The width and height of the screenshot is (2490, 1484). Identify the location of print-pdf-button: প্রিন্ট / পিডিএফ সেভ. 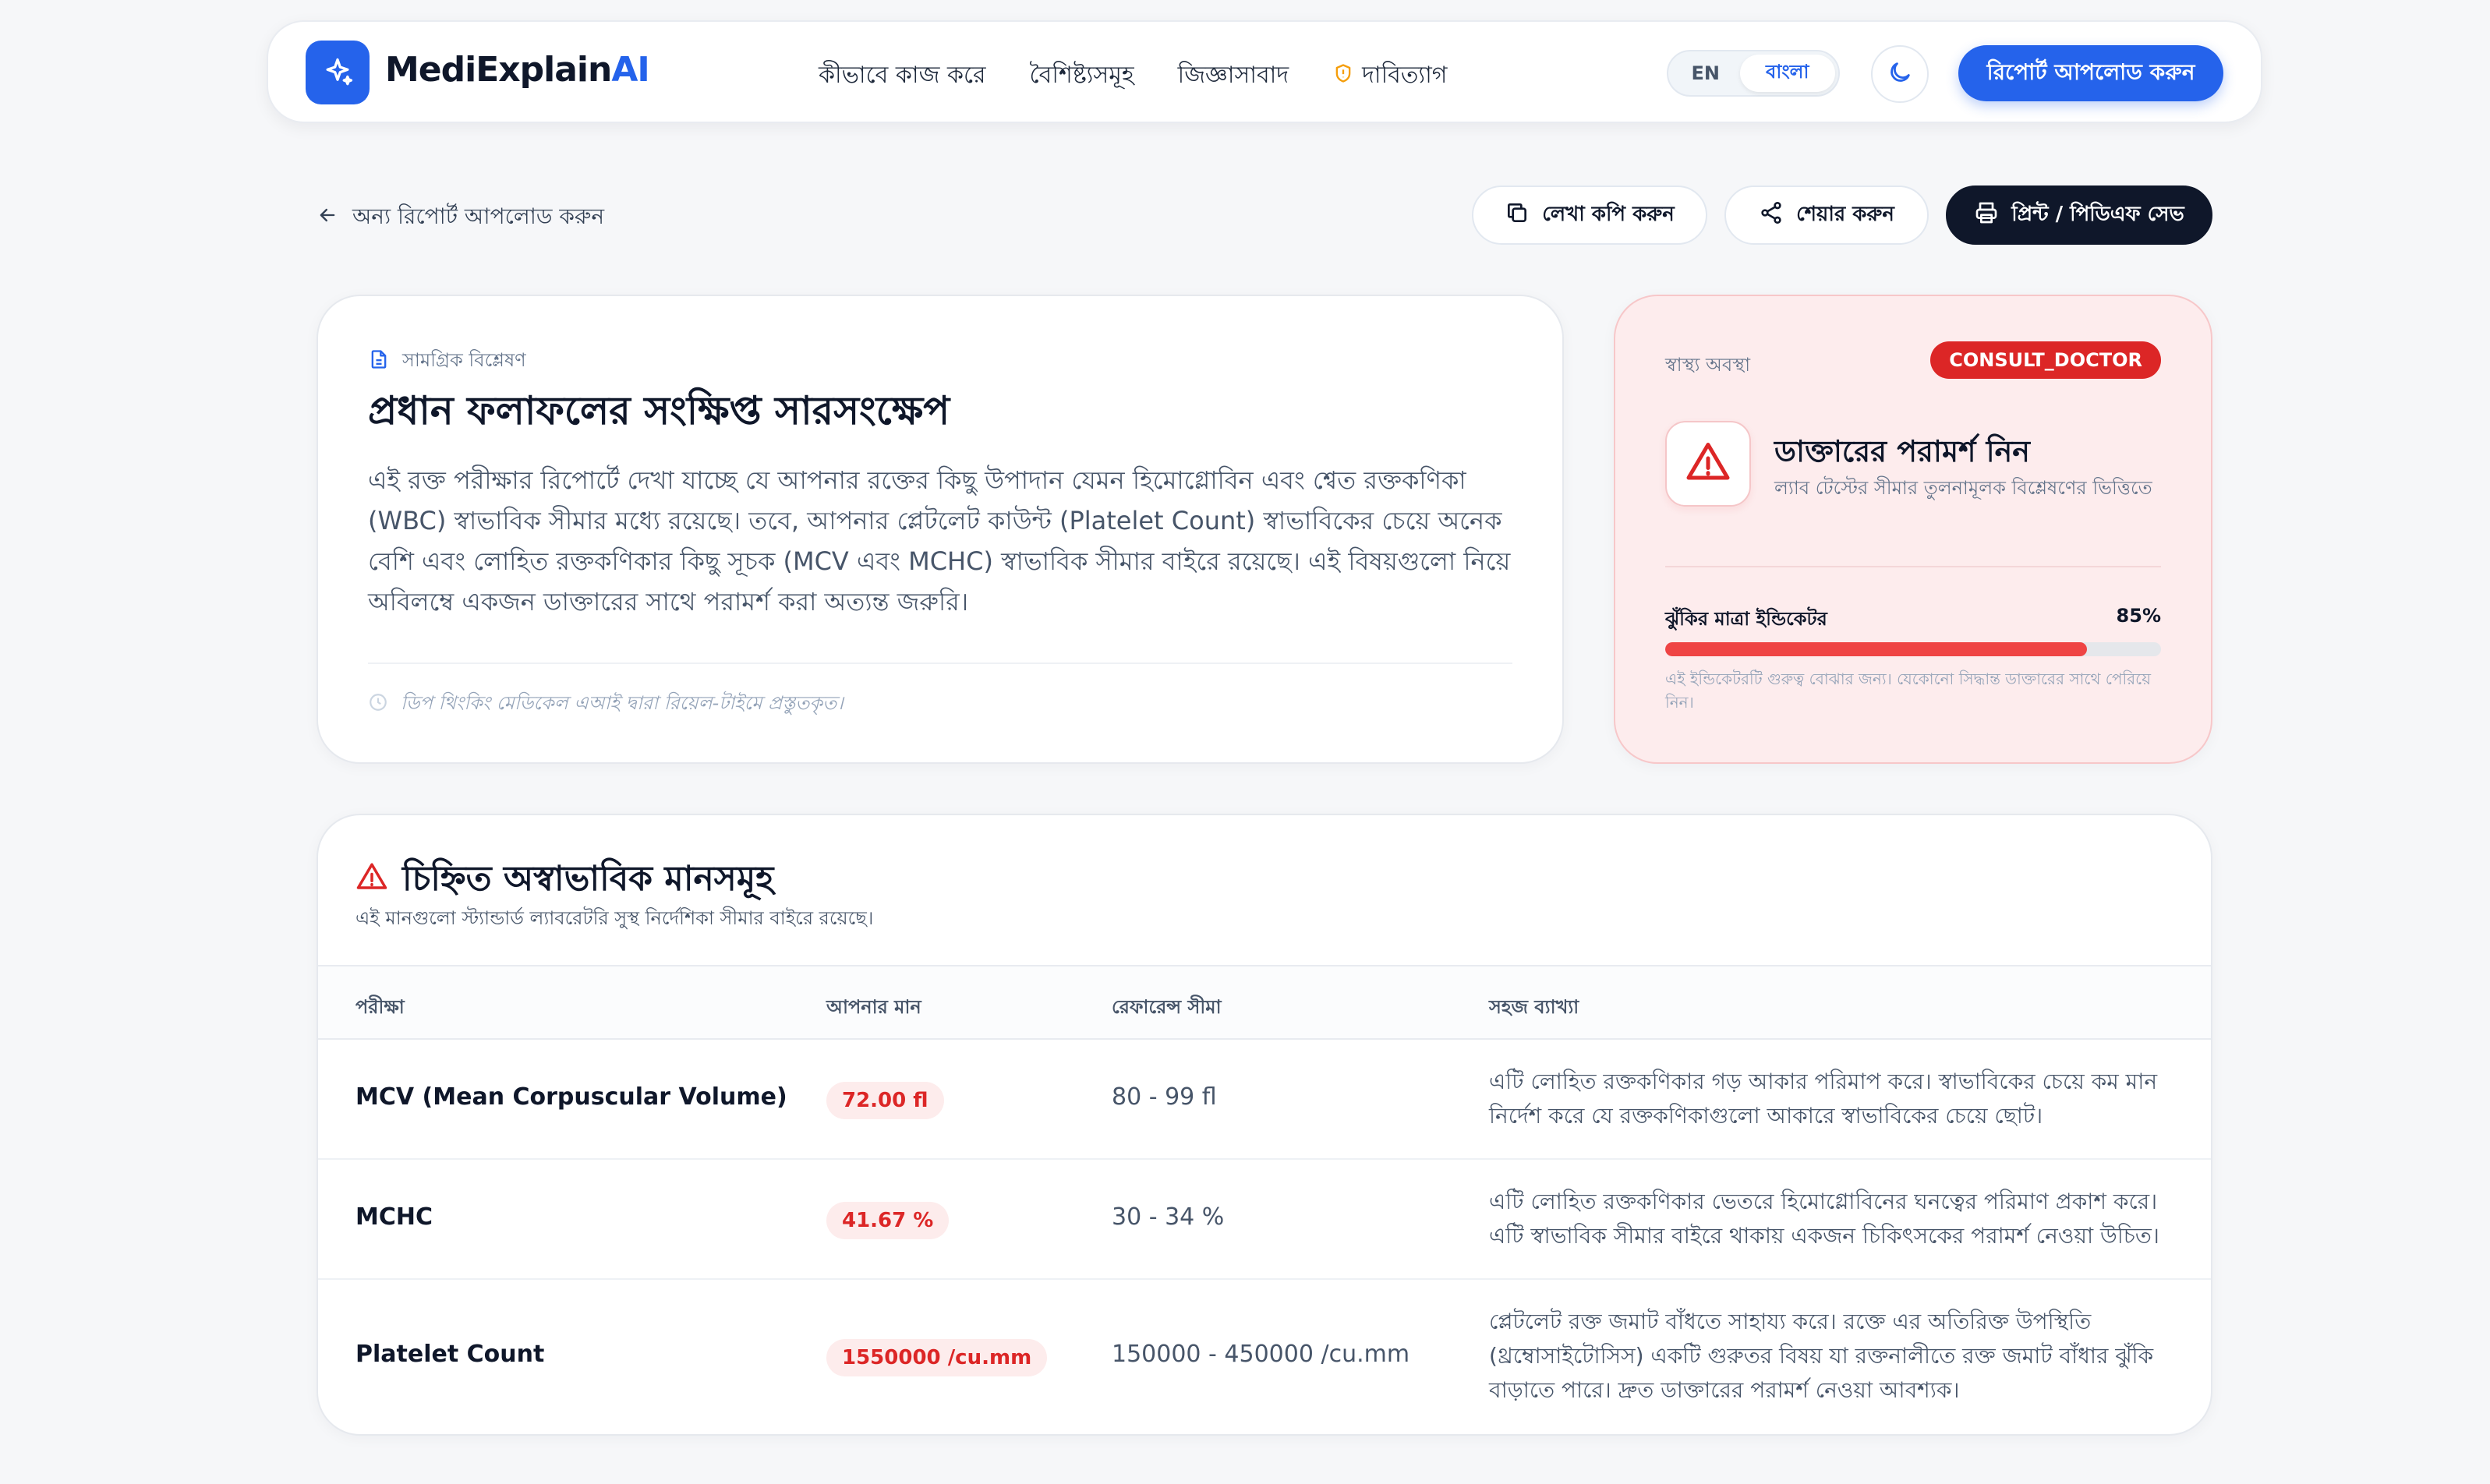
(2079, 215).